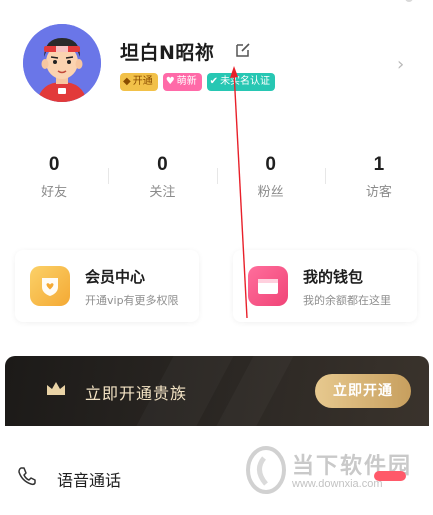 This screenshot has width=433, height=515. What do you see at coordinates (243, 50) in the screenshot?
I see `edit-icon` at bounding box center [243, 50].